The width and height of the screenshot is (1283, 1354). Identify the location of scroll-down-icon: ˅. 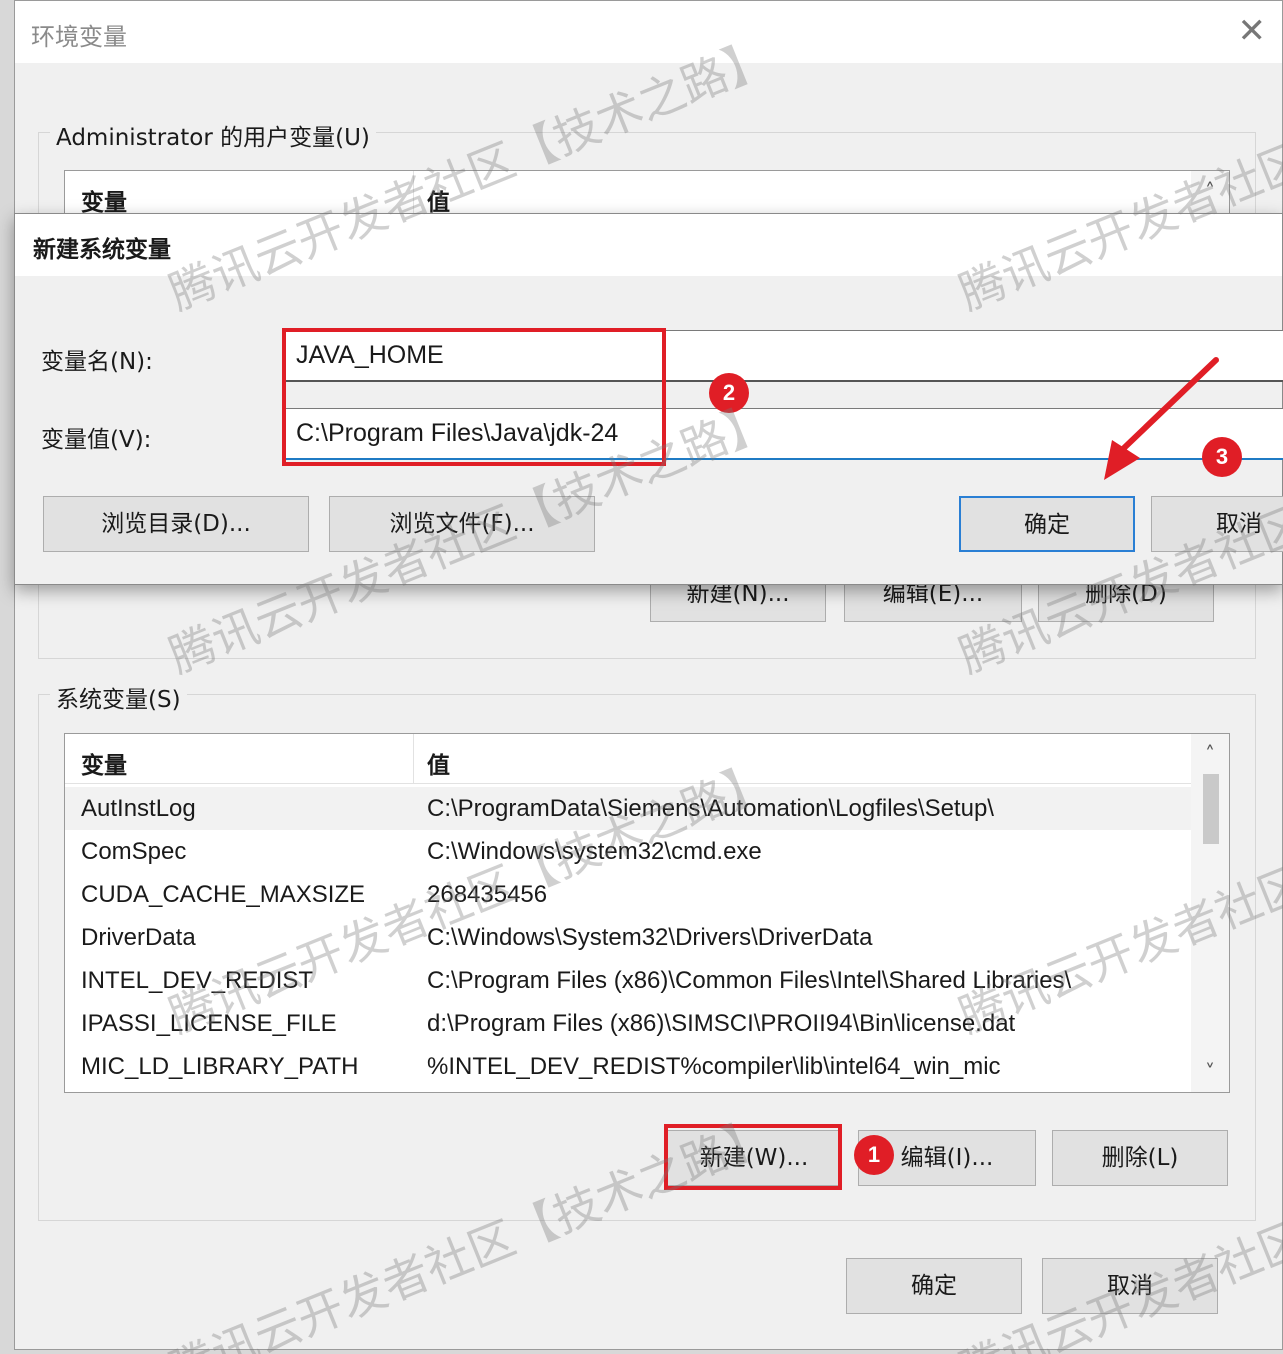
(1210, 1072).